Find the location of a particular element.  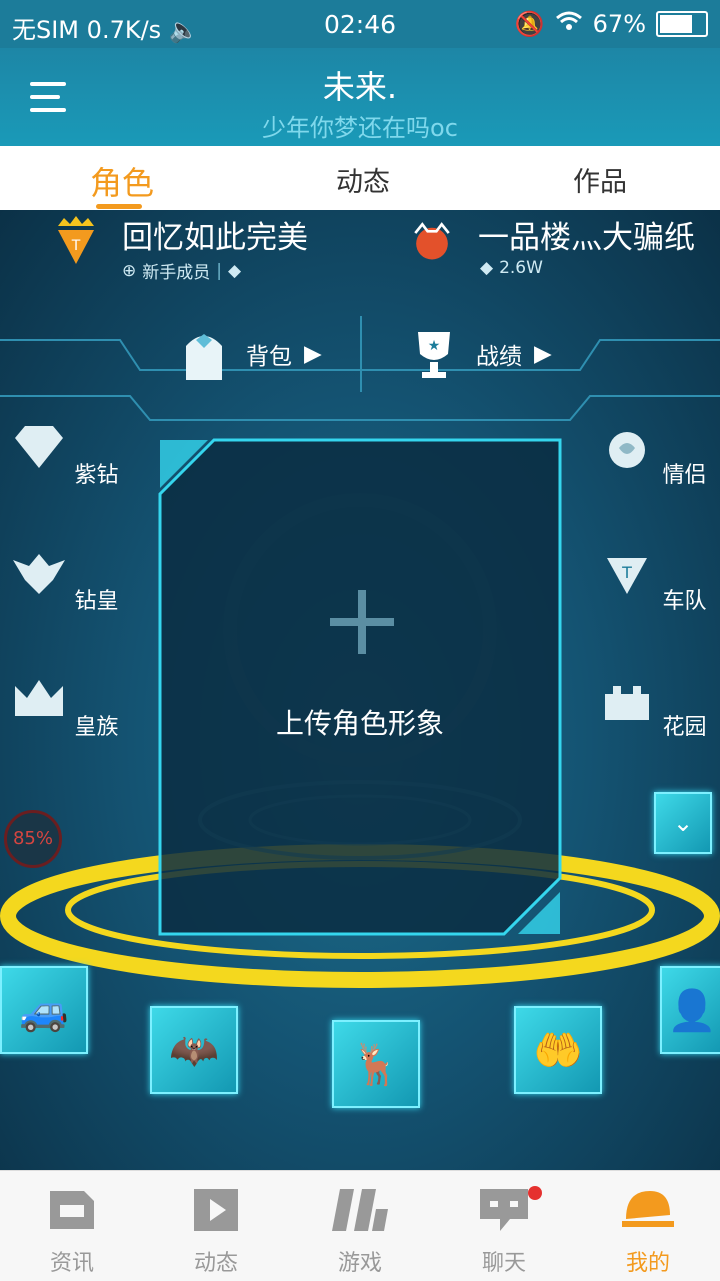

tab-bar: 角色 动态 作品 is located at coordinates (360, 178).